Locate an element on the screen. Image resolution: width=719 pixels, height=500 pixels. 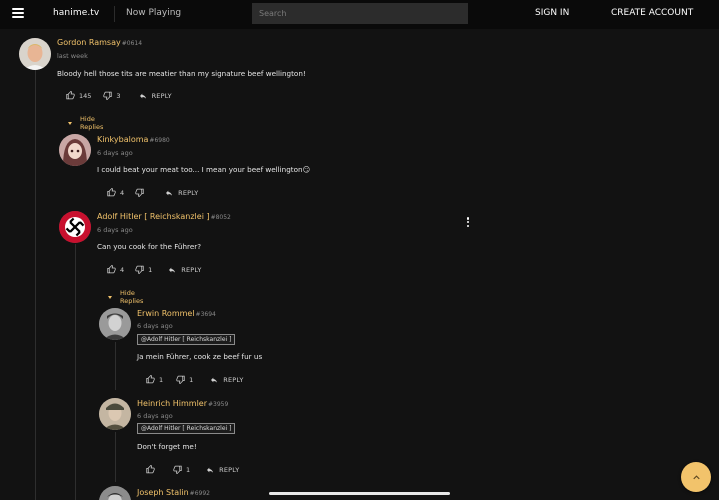
comment-body: Ja mein Führer, cook ze beef fur us is located at coordinates (200, 356).